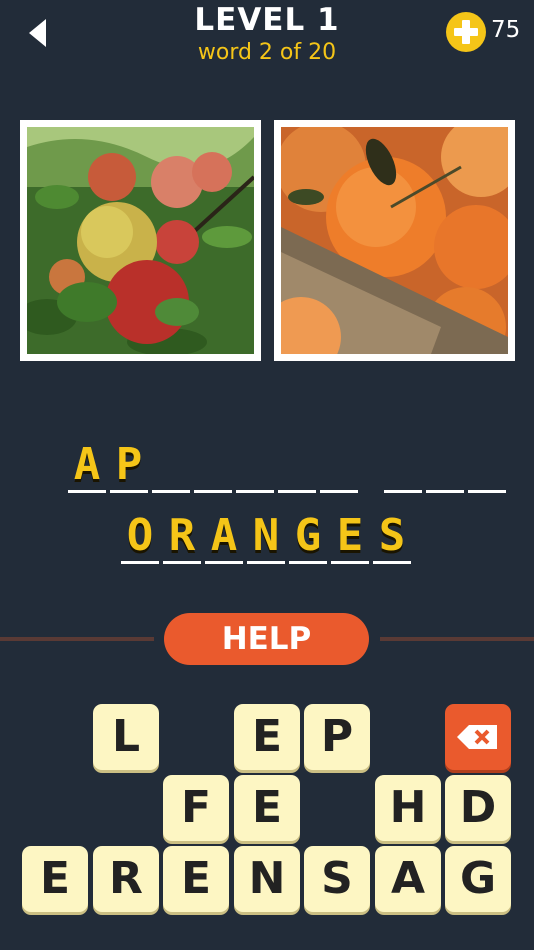 This screenshot has width=534, height=950. What do you see at coordinates (126, 879) in the screenshot?
I see `letter-key: R` at bounding box center [126, 879].